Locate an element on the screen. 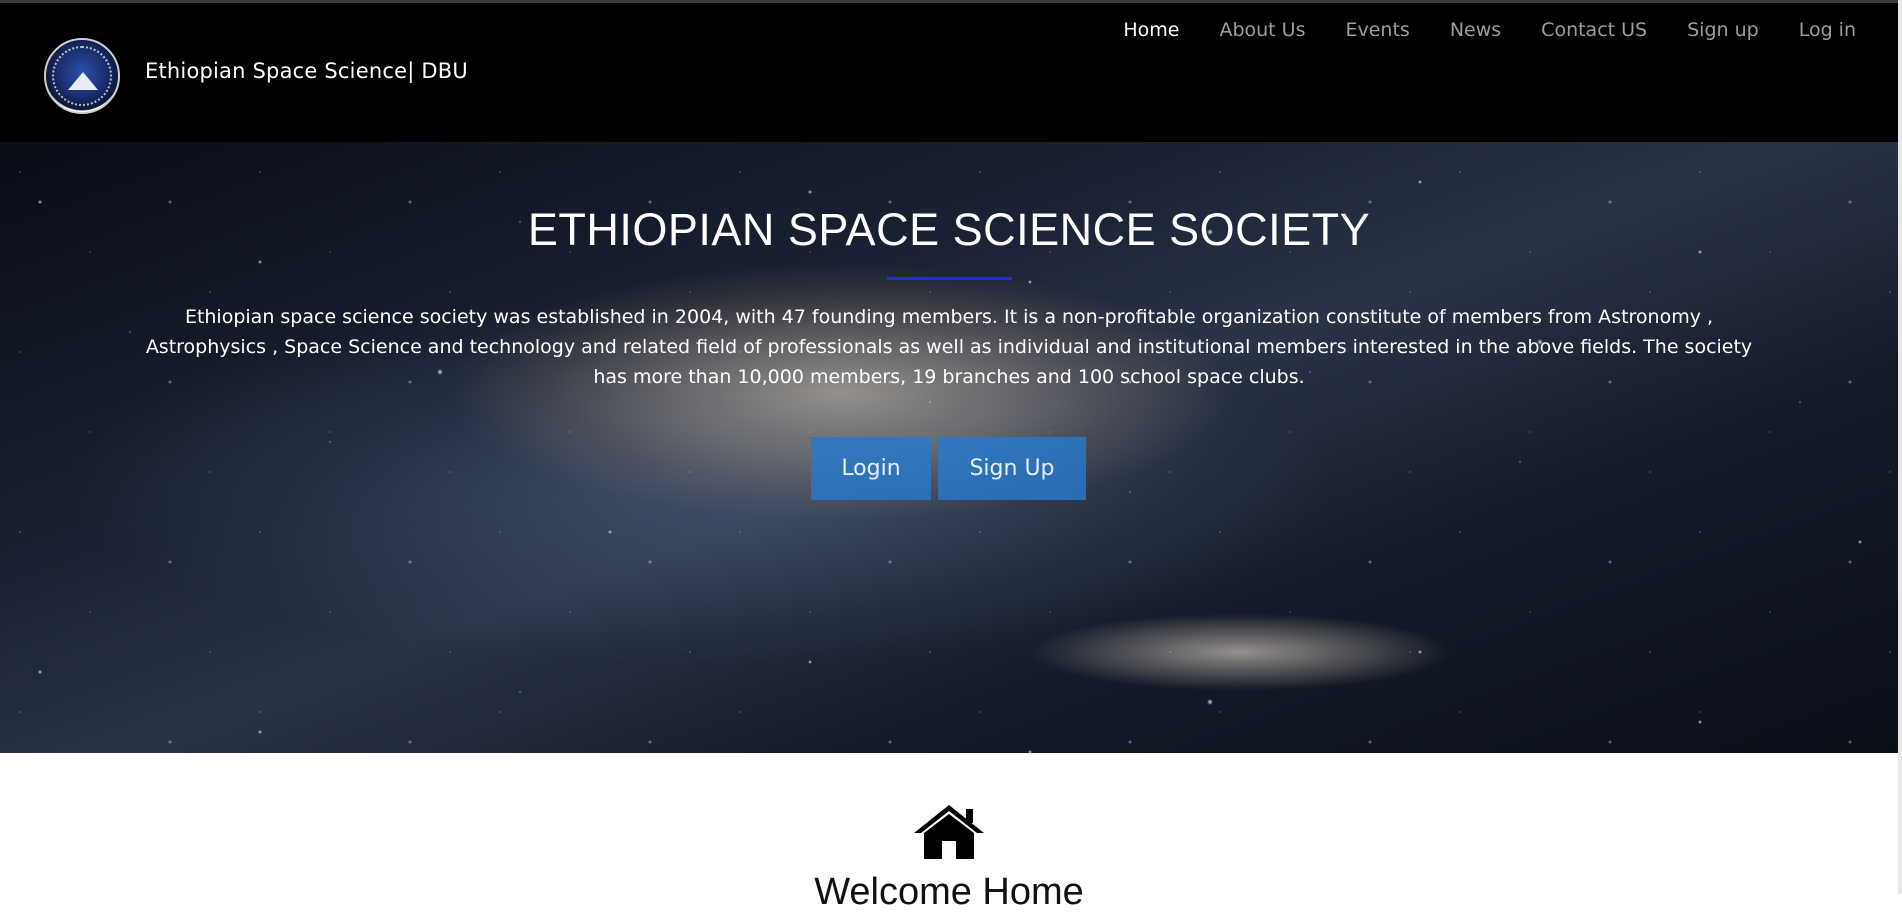 Image resolution: width=1902 pixels, height=914 pixels. nav-news: News is located at coordinates (1475, 30).